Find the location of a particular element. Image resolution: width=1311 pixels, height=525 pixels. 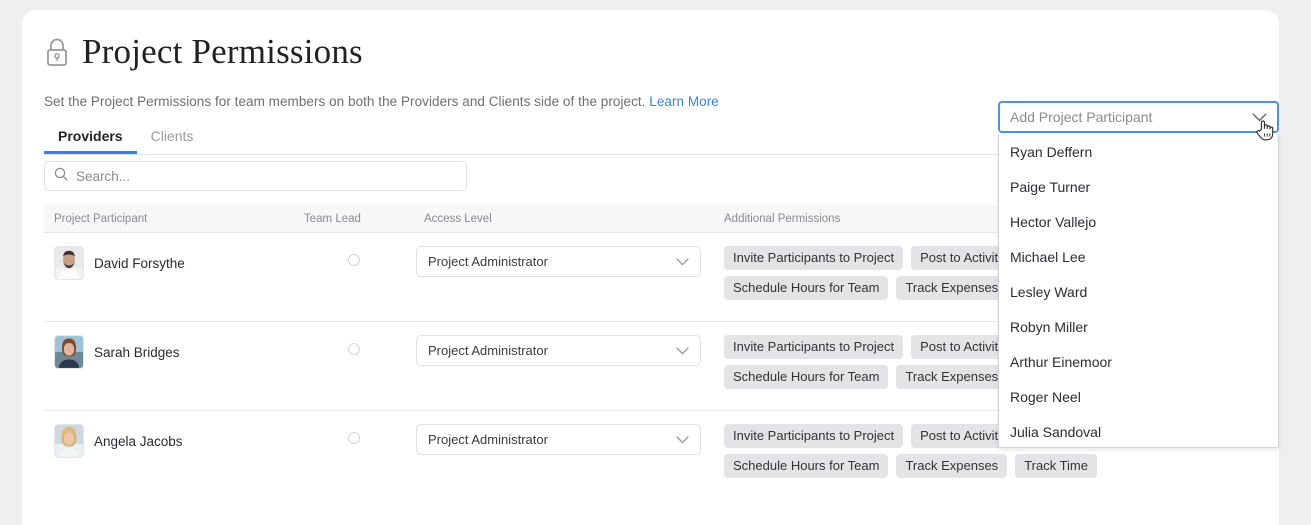

participant-name: David Forsythe is located at coordinates (139, 263).